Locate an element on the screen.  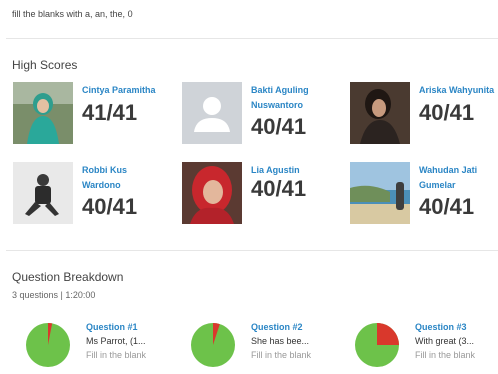
photo-girl-red-hijab-icon is located at coordinates (212, 193).